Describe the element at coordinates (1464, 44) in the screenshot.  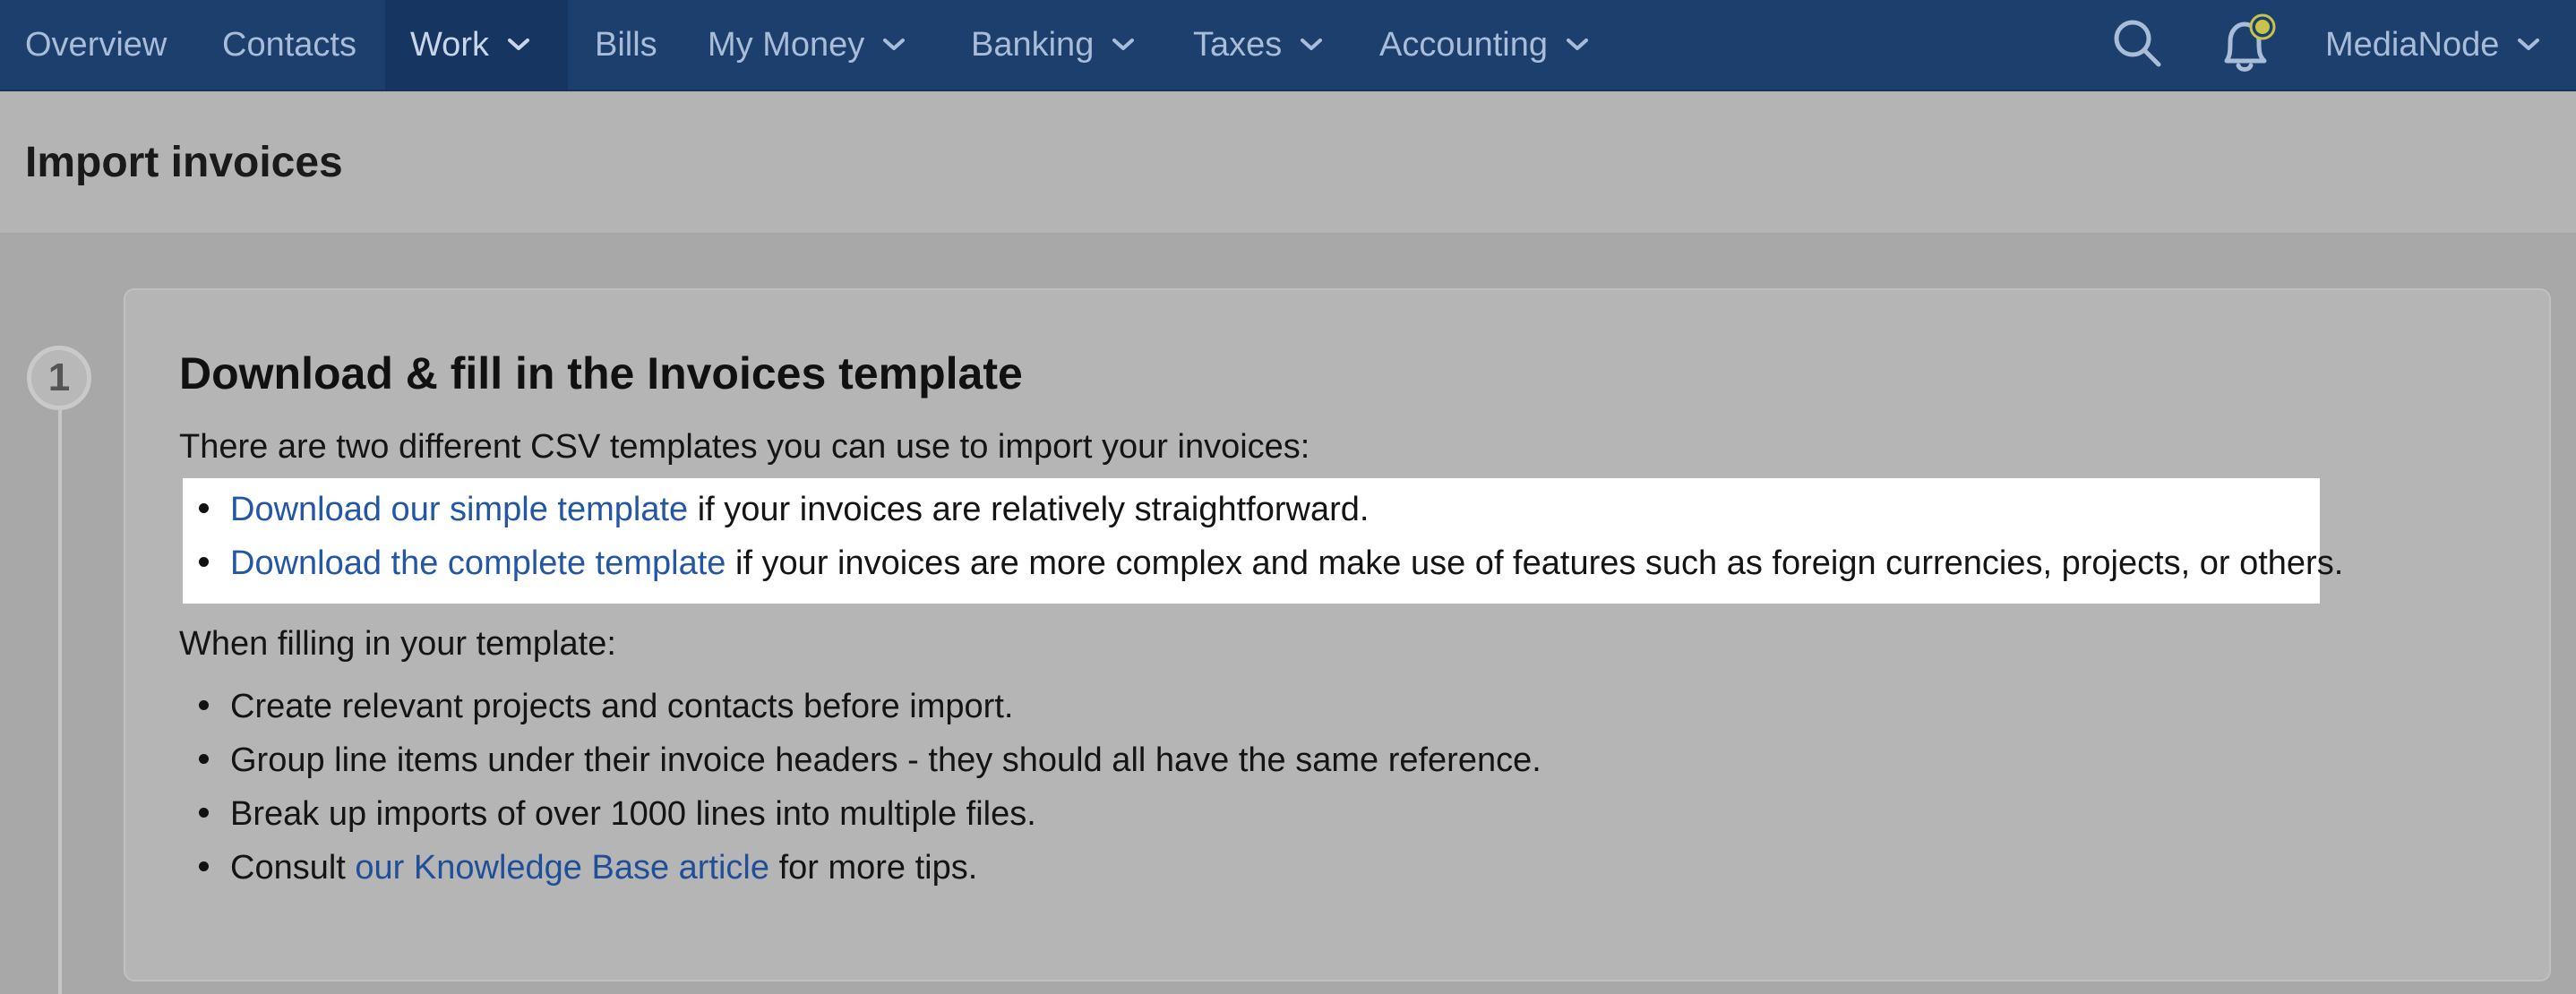
I see `nav-accounting-label: Accounting` at that location.